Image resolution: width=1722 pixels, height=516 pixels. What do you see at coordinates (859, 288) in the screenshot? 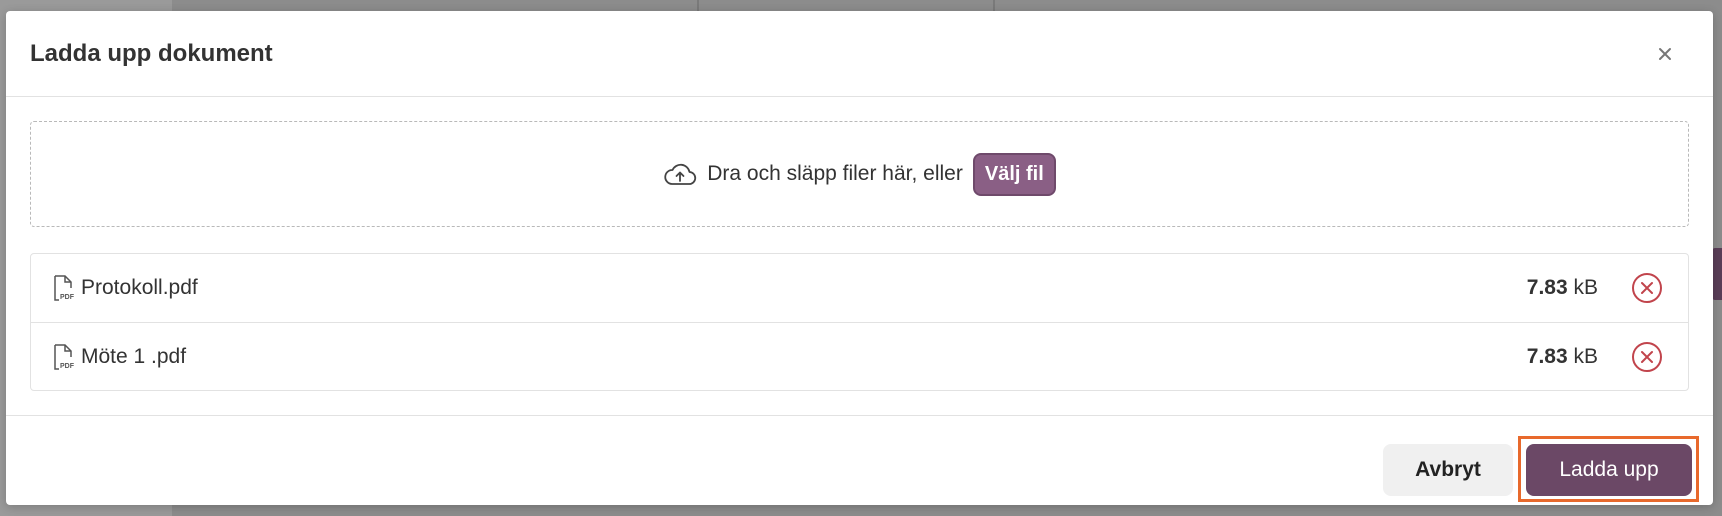
I see `file-row: PDF Protokoll.pdf 7.83 kB` at bounding box center [859, 288].